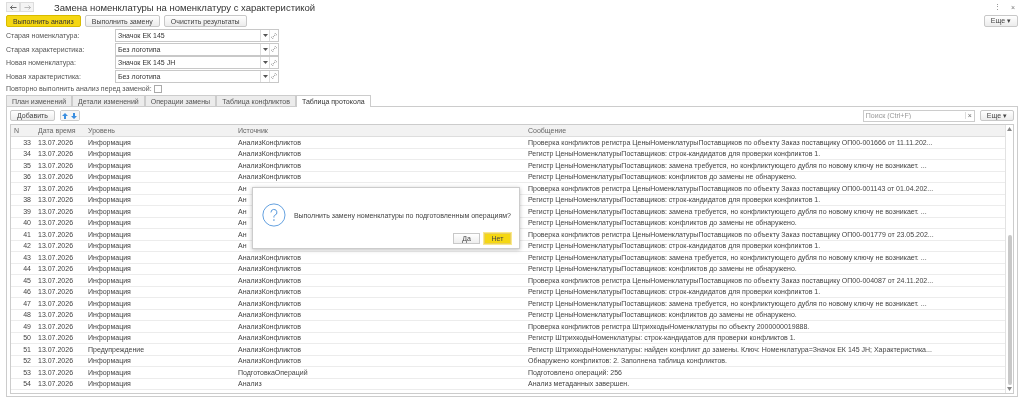 Image resolution: width=1024 pixels, height=401 pixels. I want to click on up-arrow-icon, so click(65, 115).